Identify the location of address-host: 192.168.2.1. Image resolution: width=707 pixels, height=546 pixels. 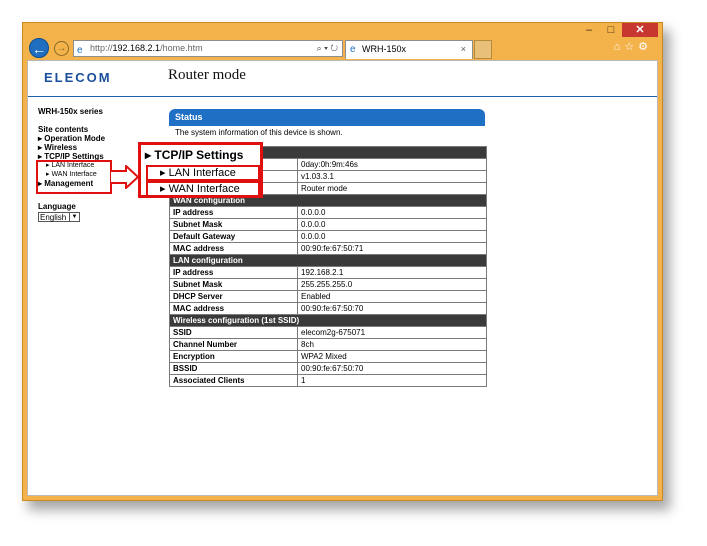
(136, 48).